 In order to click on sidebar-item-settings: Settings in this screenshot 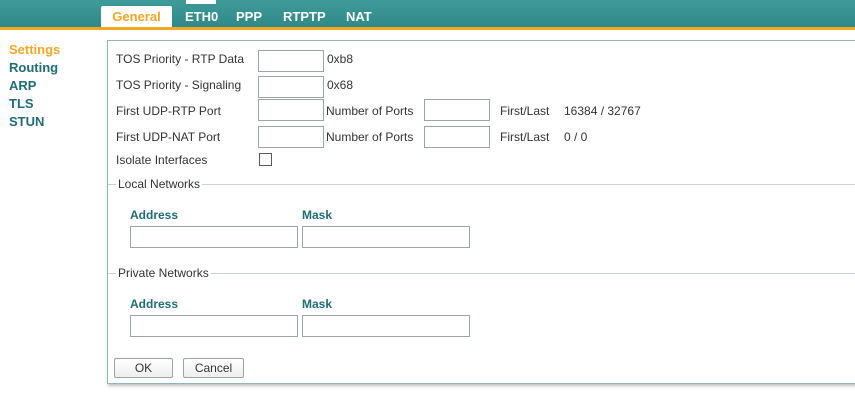, I will do `click(49, 50)`.